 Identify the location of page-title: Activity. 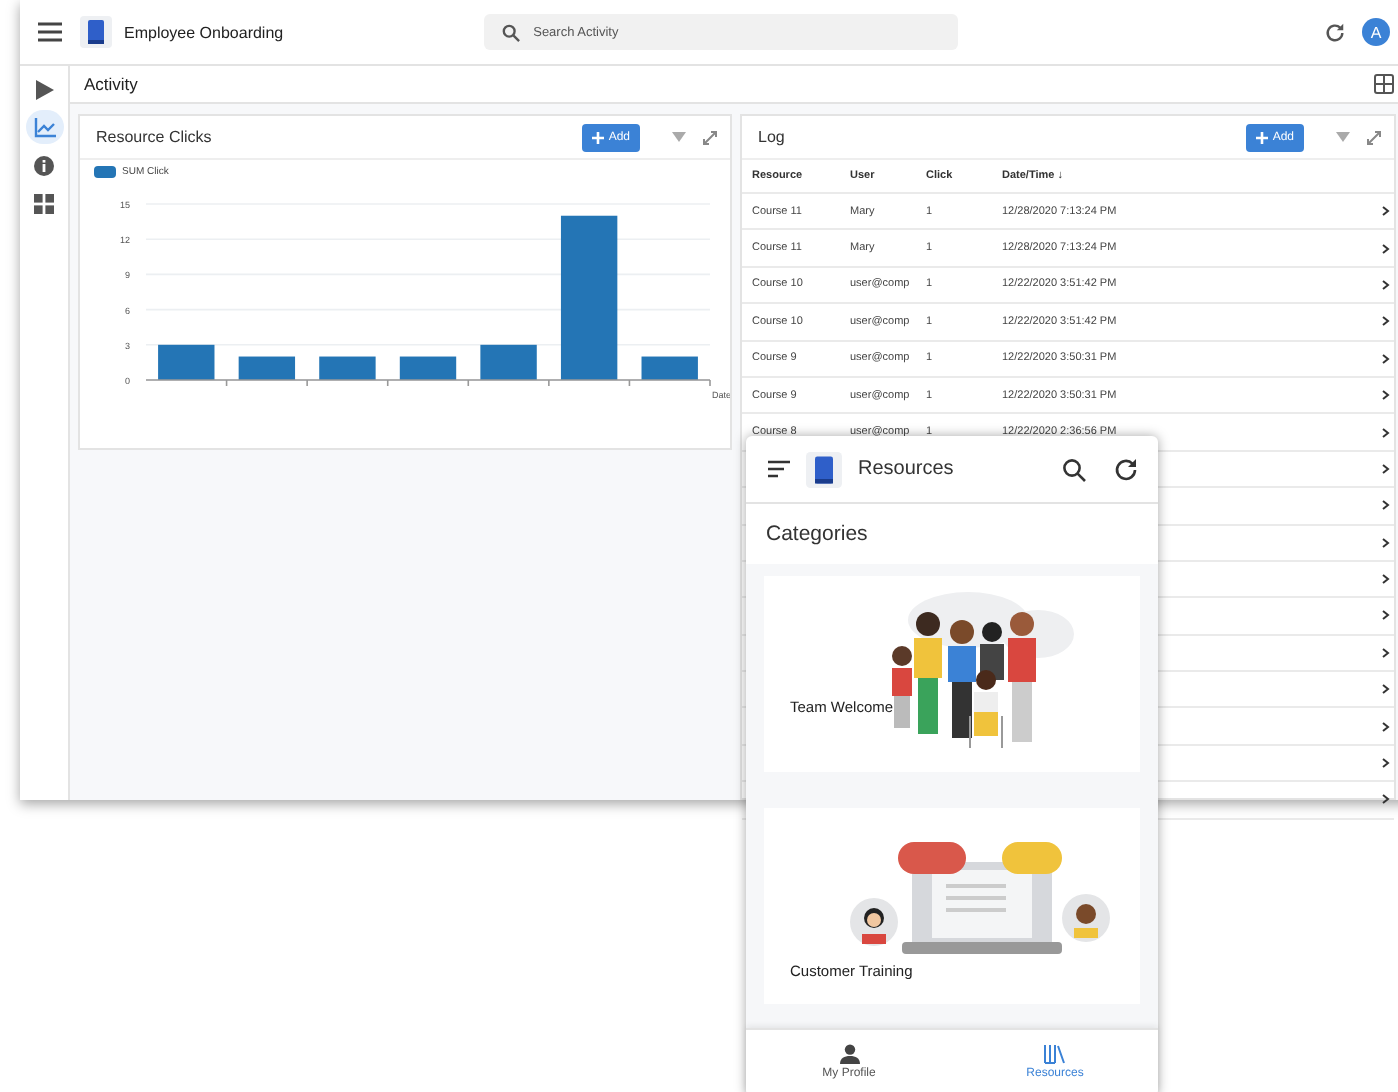
(112, 84).